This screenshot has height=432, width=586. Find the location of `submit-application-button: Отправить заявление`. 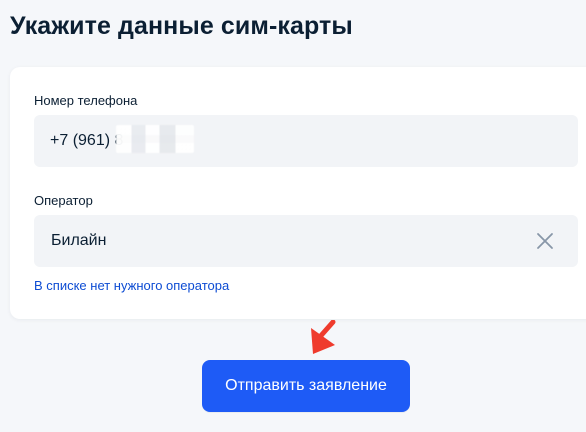

submit-application-button: Отправить заявление is located at coordinates (306, 386).